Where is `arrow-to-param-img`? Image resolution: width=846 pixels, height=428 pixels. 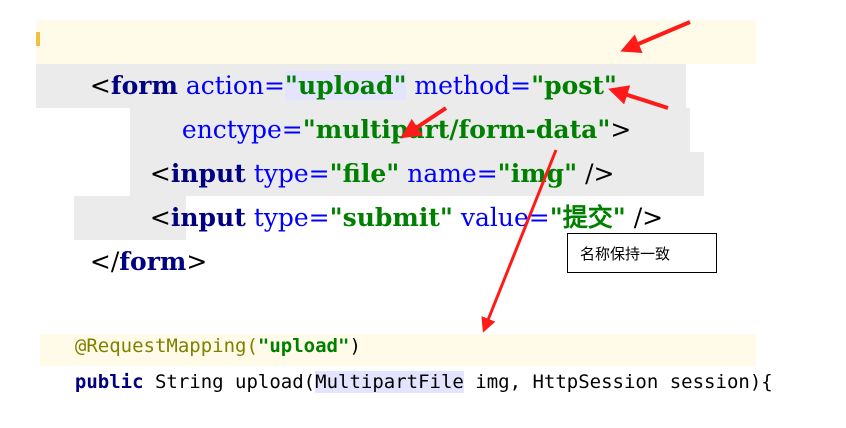 arrow-to-param-img is located at coordinates (519, 241).